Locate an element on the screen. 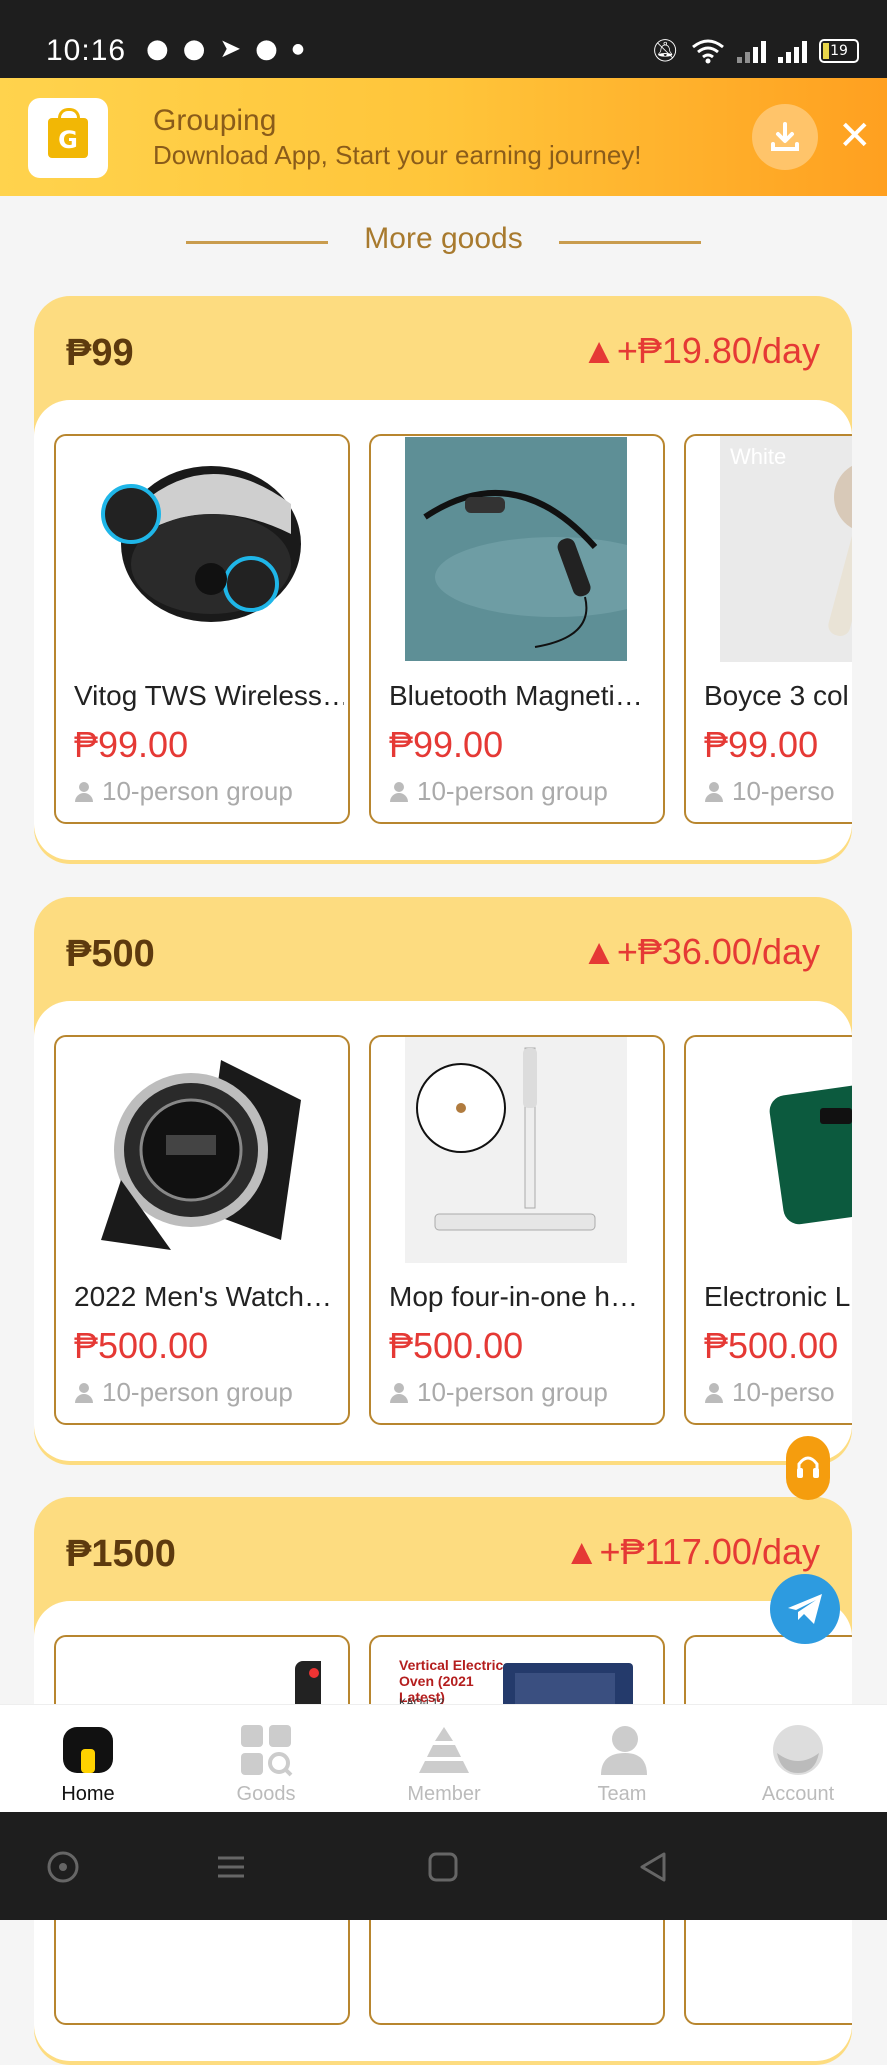  close-icon: ✕ is located at coordinates (855, 136).